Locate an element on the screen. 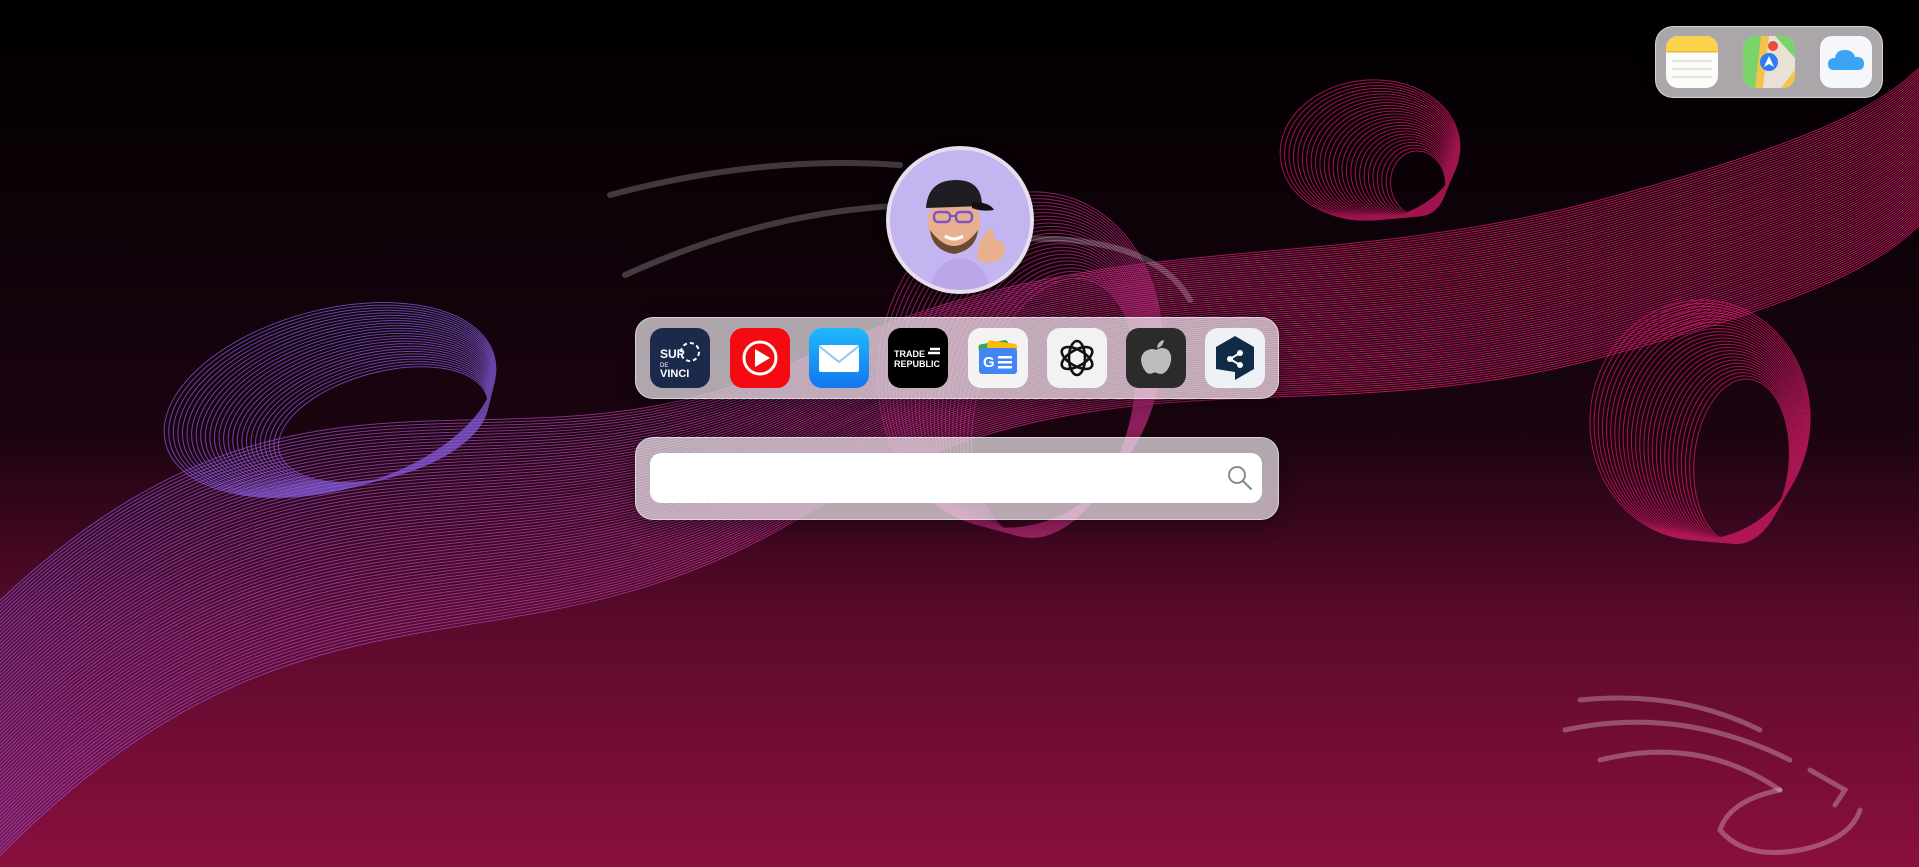 This screenshot has width=1919, height=867. google-news-label: G is located at coordinates (989, 362).